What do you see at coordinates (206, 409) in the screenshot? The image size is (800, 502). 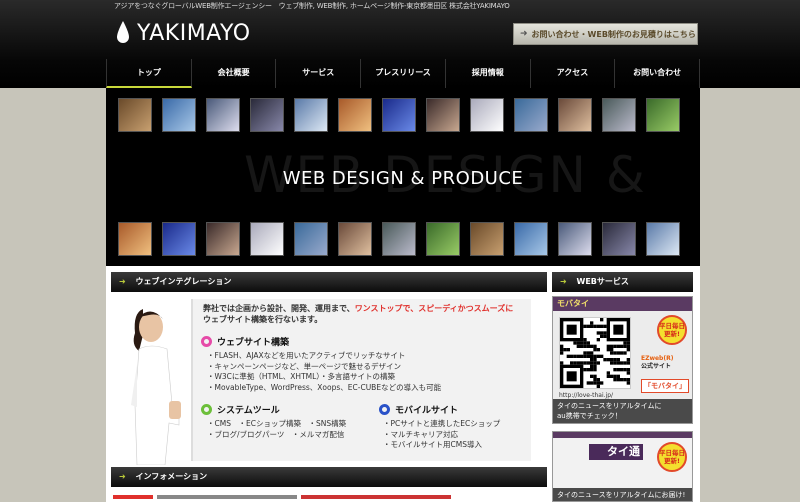 I see `green-ring-icon` at bounding box center [206, 409].